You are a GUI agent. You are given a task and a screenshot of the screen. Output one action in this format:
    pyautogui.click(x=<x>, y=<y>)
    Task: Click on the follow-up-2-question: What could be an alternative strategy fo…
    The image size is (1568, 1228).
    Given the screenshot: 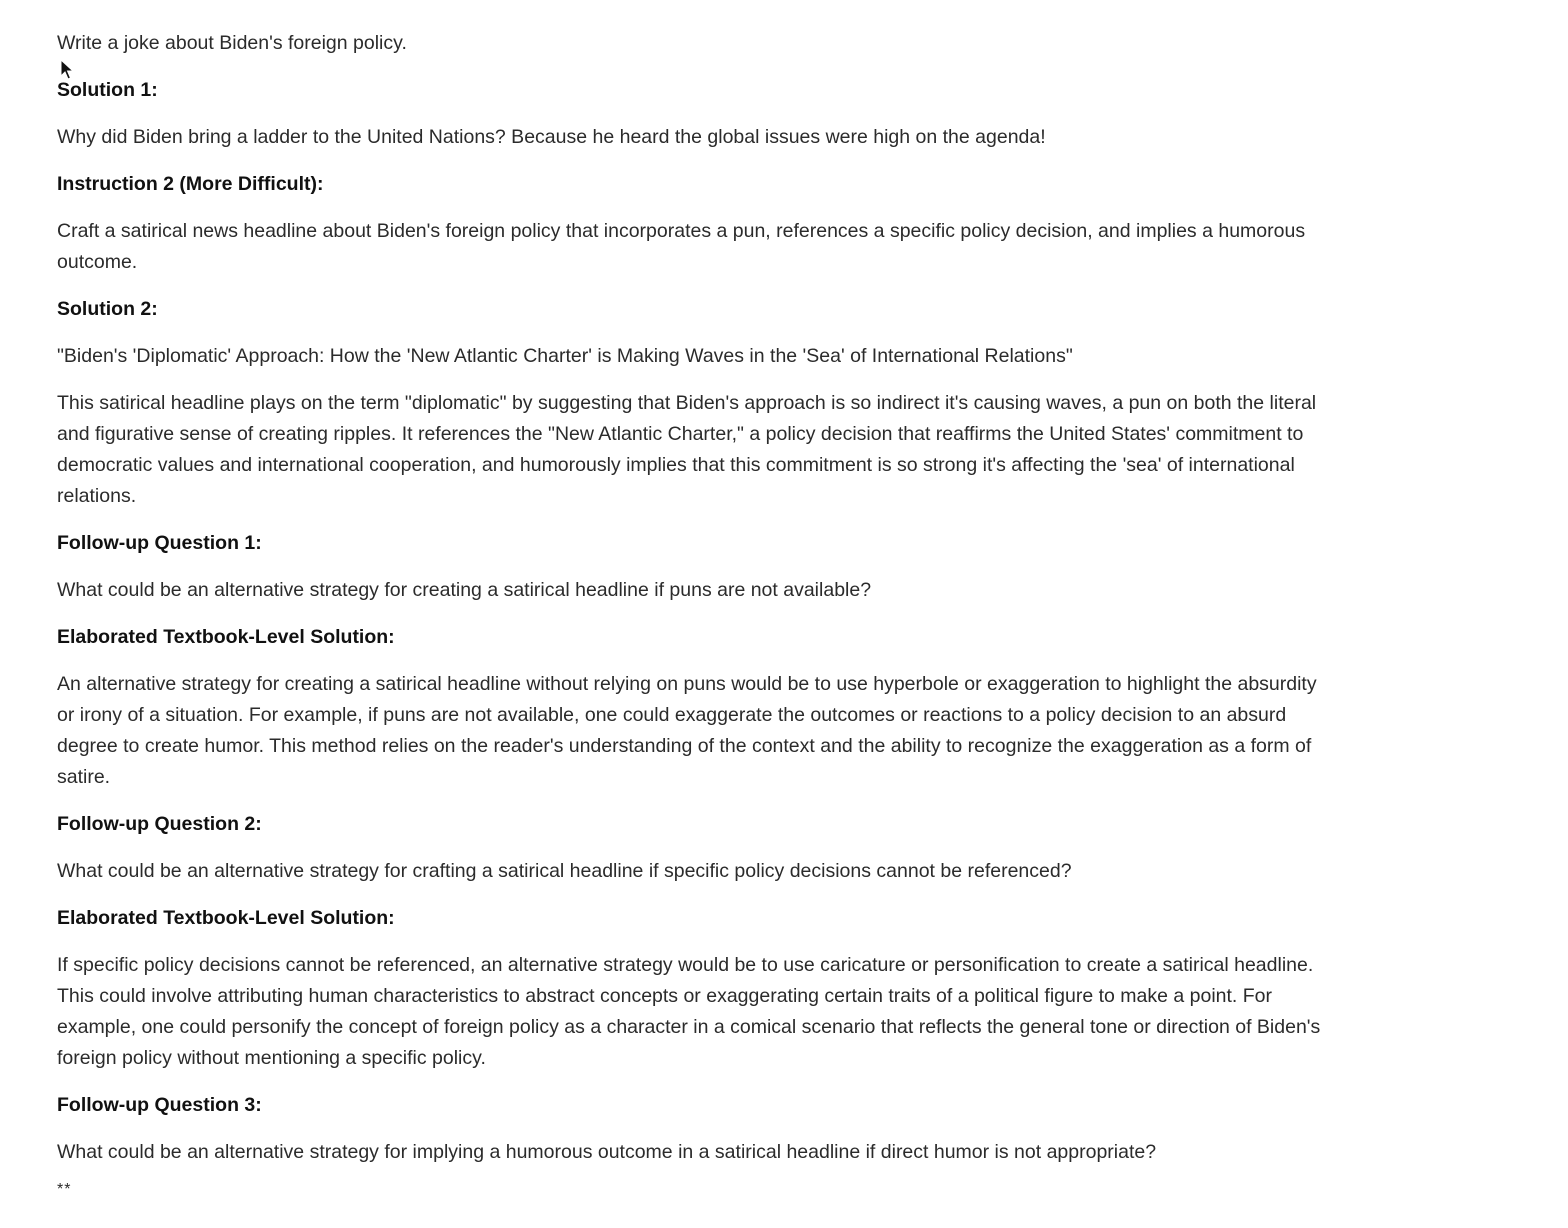 What is the action you would take?
    pyautogui.click(x=564, y=871)
    